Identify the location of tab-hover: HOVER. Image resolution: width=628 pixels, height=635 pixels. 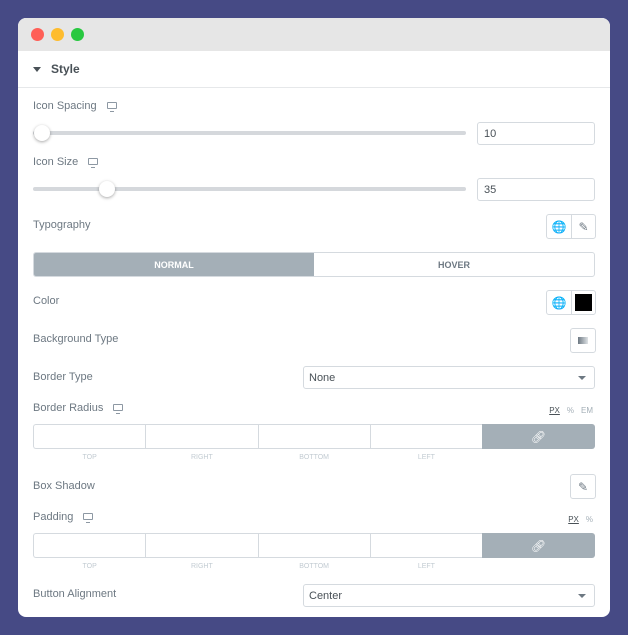
(454, 264).